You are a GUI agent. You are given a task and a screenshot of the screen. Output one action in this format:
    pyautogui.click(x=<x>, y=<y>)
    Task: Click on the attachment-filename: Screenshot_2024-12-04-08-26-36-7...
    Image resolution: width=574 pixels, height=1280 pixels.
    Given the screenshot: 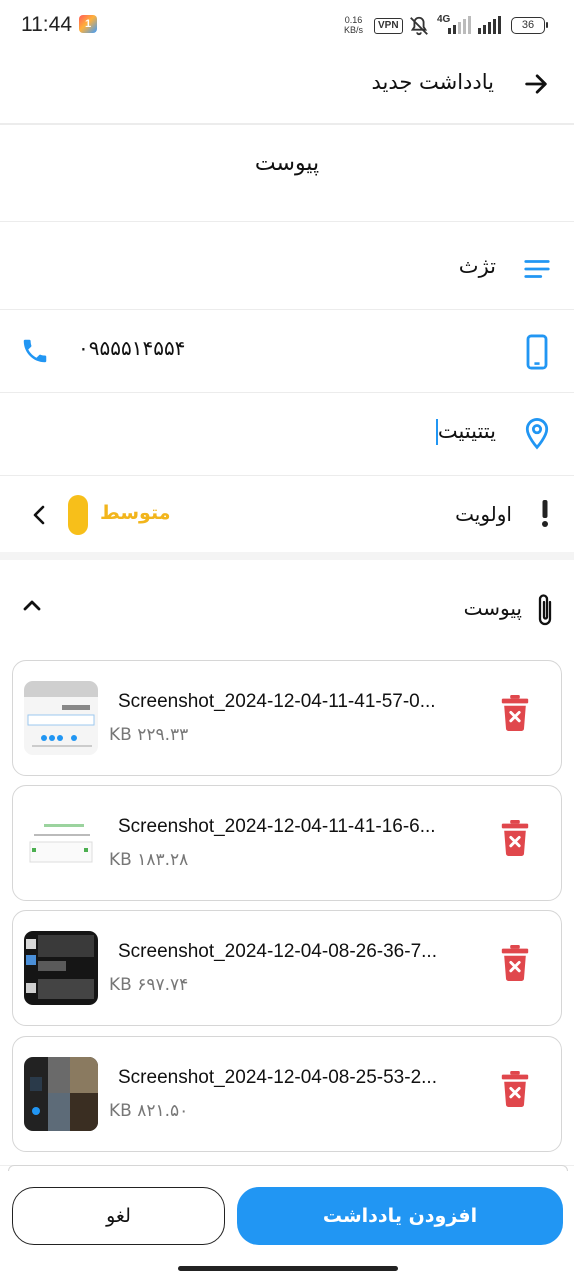 What is the action you would take?
    pyautogui.click(x=277, y=951)
    